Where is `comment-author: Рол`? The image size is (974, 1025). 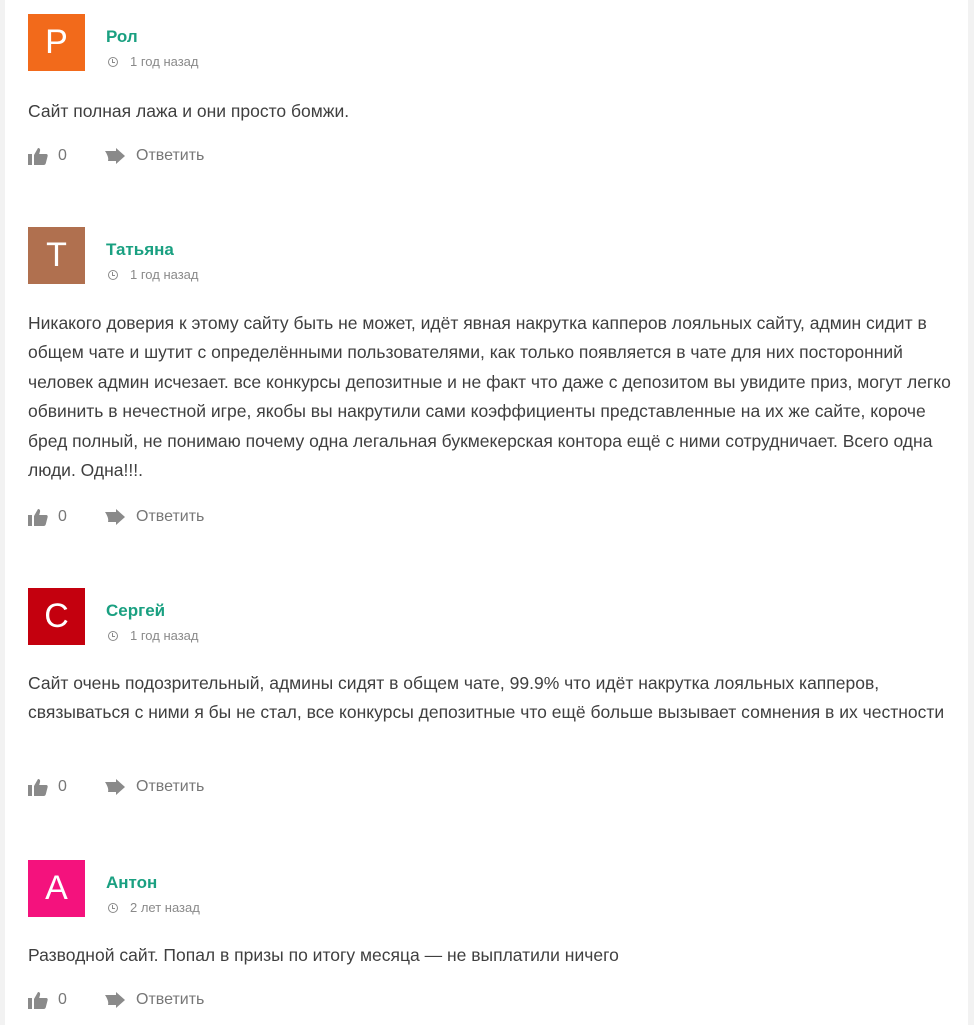
comment-author: Рол is located at coordinates (122, 37).